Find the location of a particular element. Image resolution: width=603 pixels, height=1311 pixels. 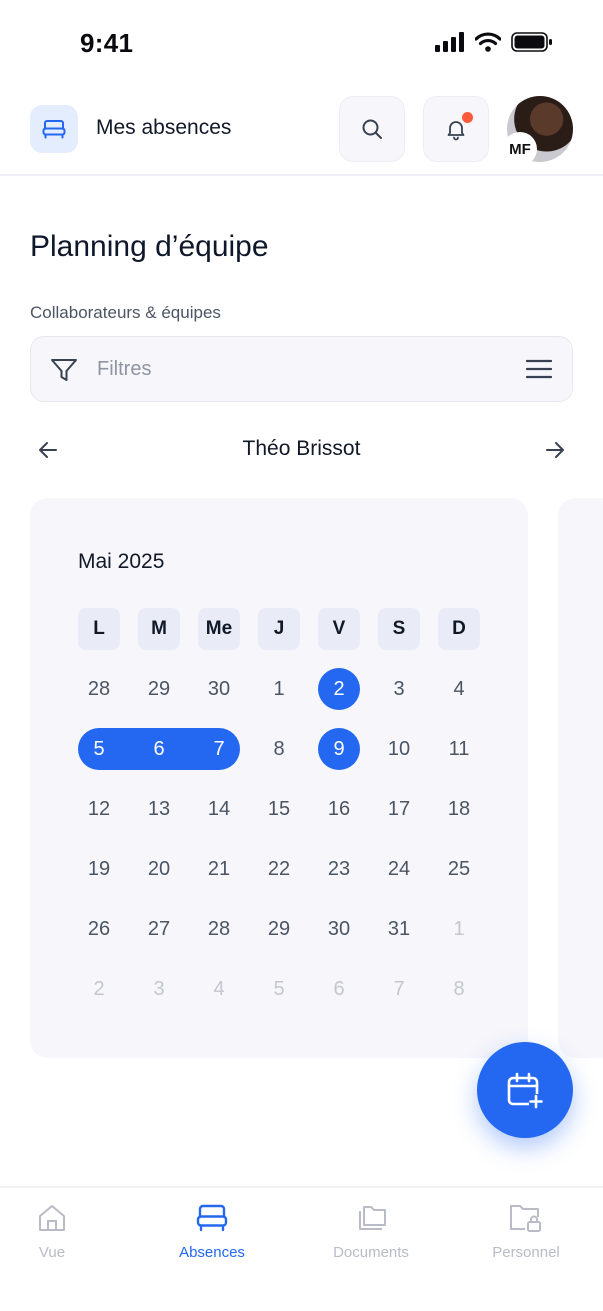

filter-icon is located at coordinates (64, 370).